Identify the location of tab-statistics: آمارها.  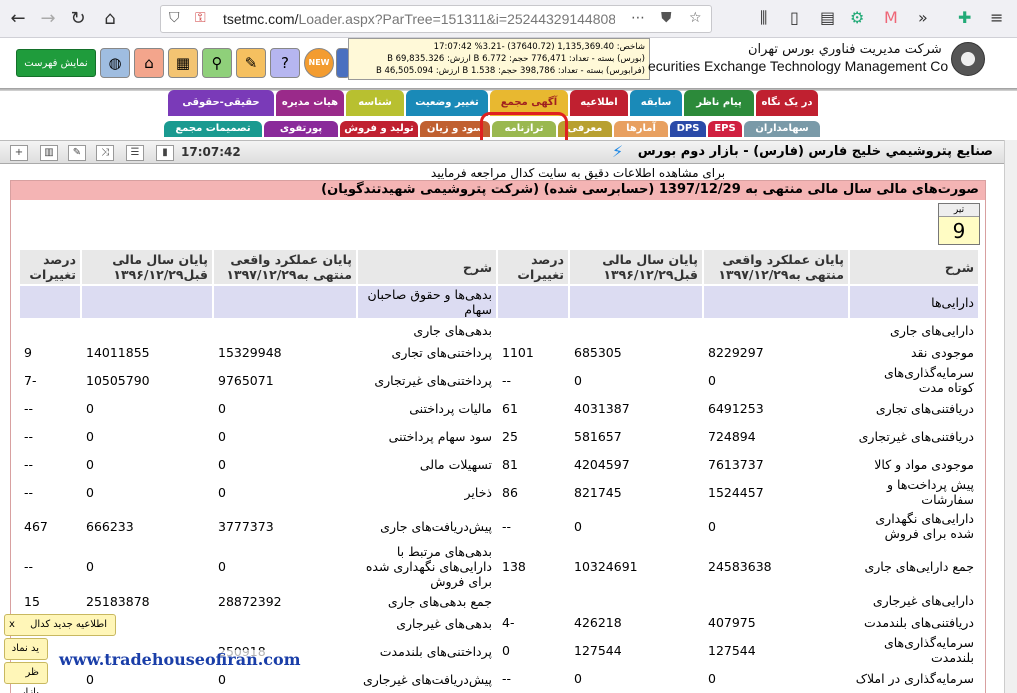
(641, 129).